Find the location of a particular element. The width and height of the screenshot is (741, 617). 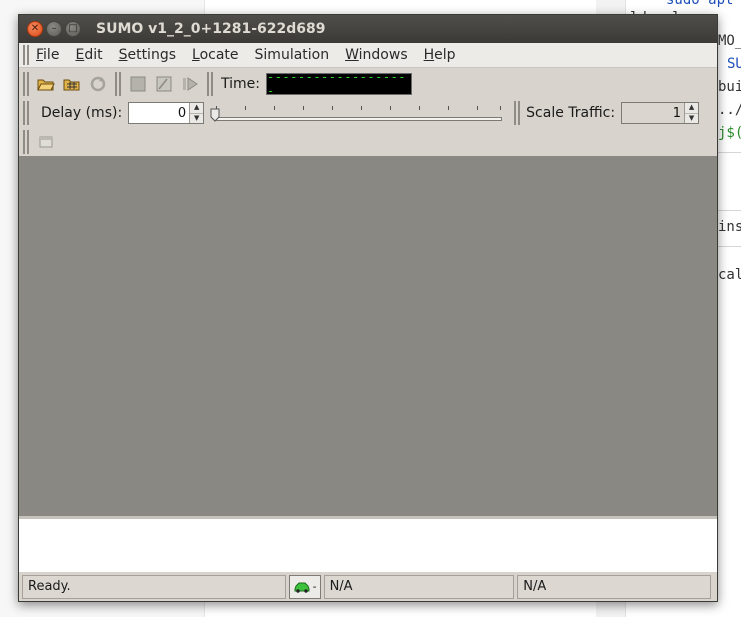

delay-slider-track is located at coordinates (358, 119).